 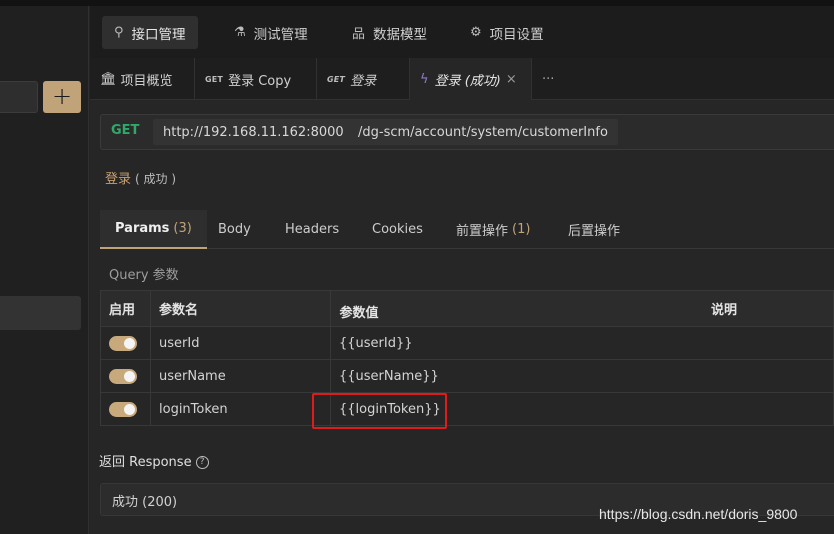 What do you see at coordinates (516, 34) in the screenshot?
I see `nav-label: 项目设置` at bounding box center [516, 34].